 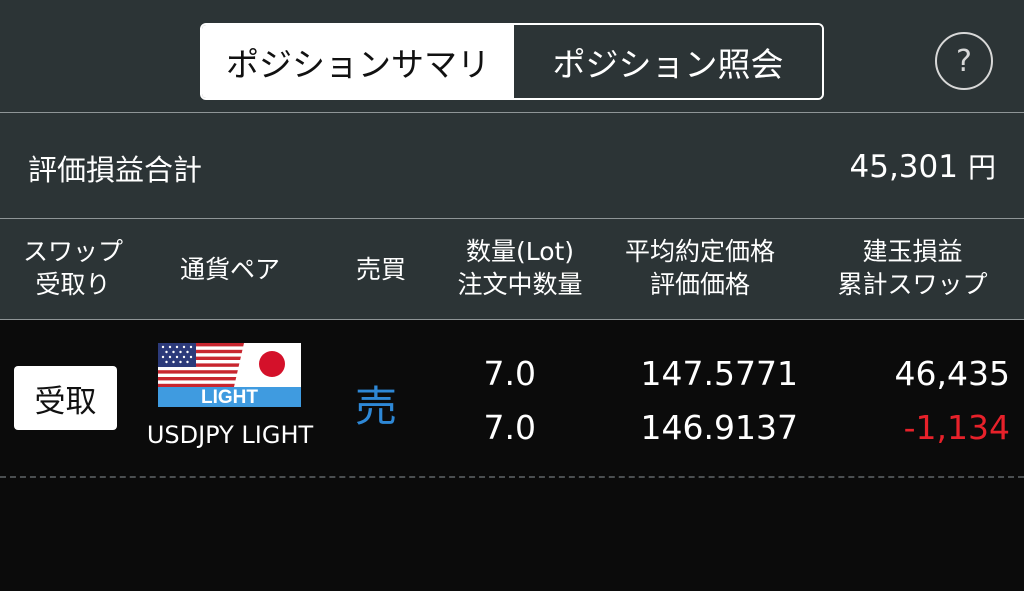 I want to click on order-quantity-value: 7.0, so click(x=509, y=427).